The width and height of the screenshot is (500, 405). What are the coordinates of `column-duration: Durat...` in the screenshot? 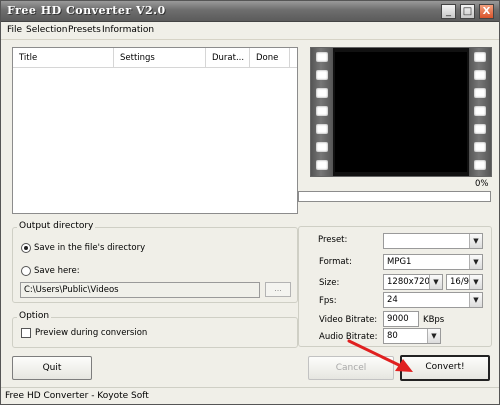 It's located at (228, 58).